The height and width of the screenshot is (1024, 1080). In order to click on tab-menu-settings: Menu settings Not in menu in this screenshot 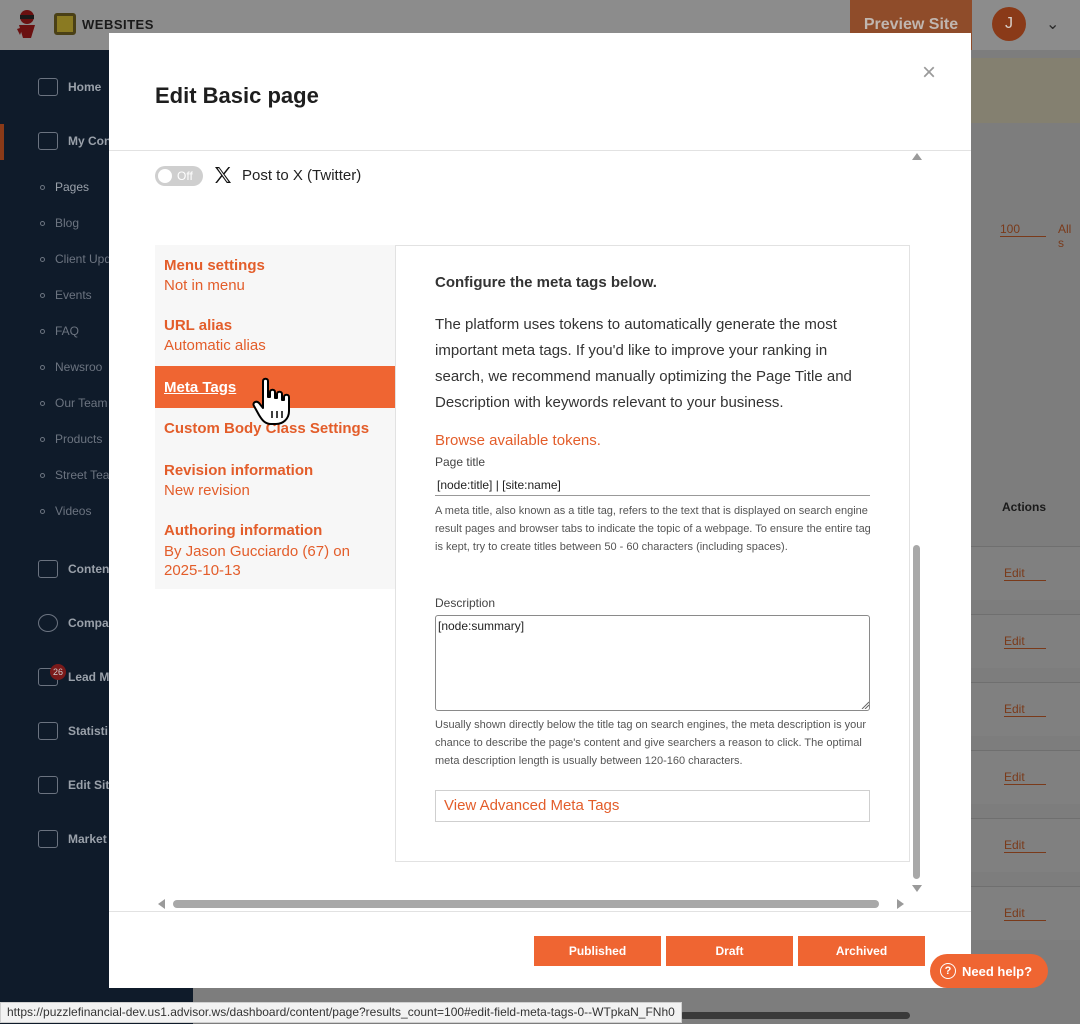, I will do `click(275, 275)`.